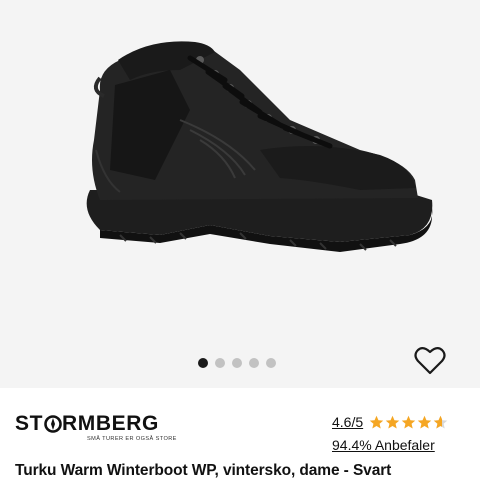 This screenshot has height=480, width=480. I want to click on brand-name: ST RMBERG, so click(95, 424).